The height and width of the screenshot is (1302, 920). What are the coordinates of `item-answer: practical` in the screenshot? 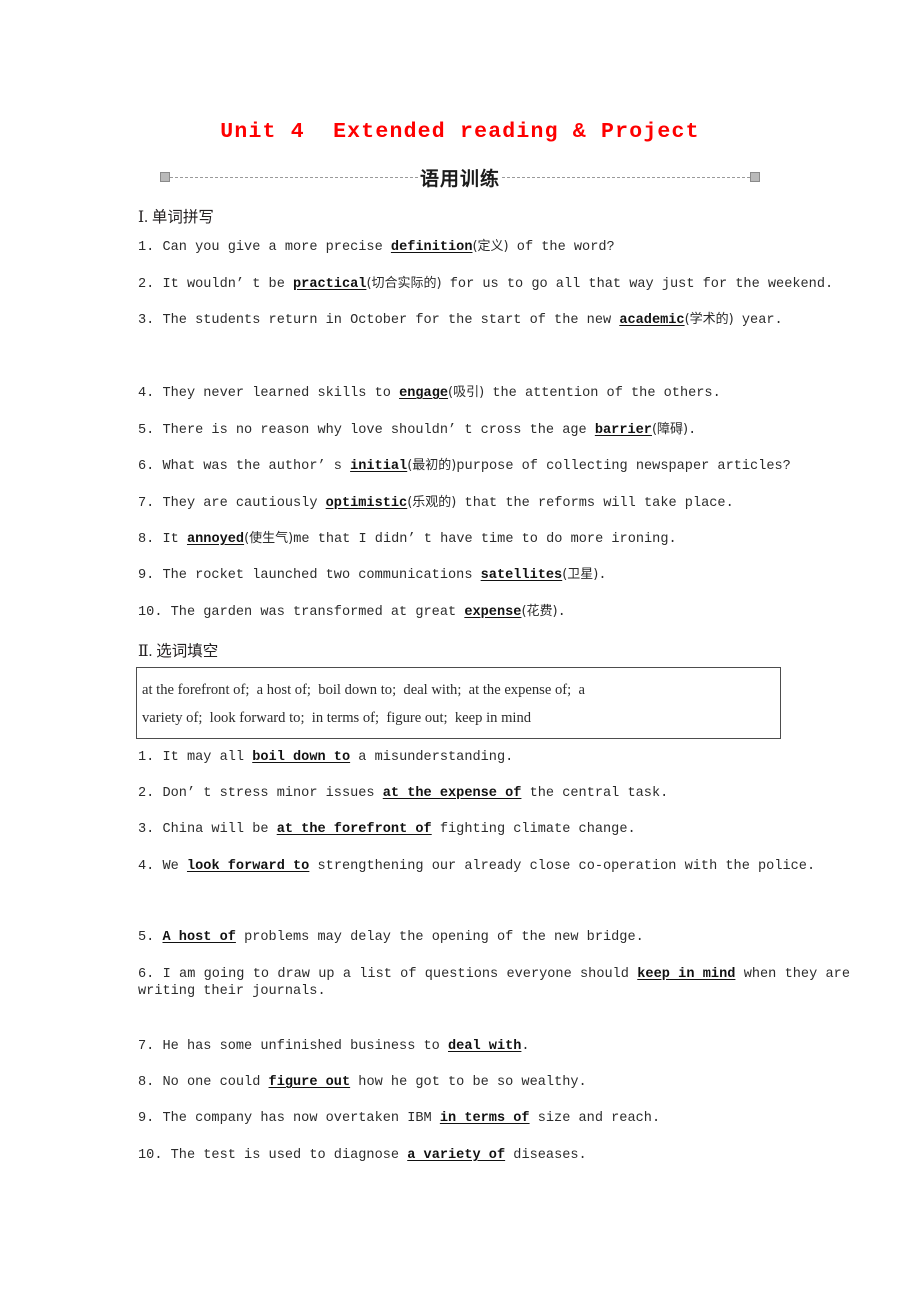 It's located at (330, 284).